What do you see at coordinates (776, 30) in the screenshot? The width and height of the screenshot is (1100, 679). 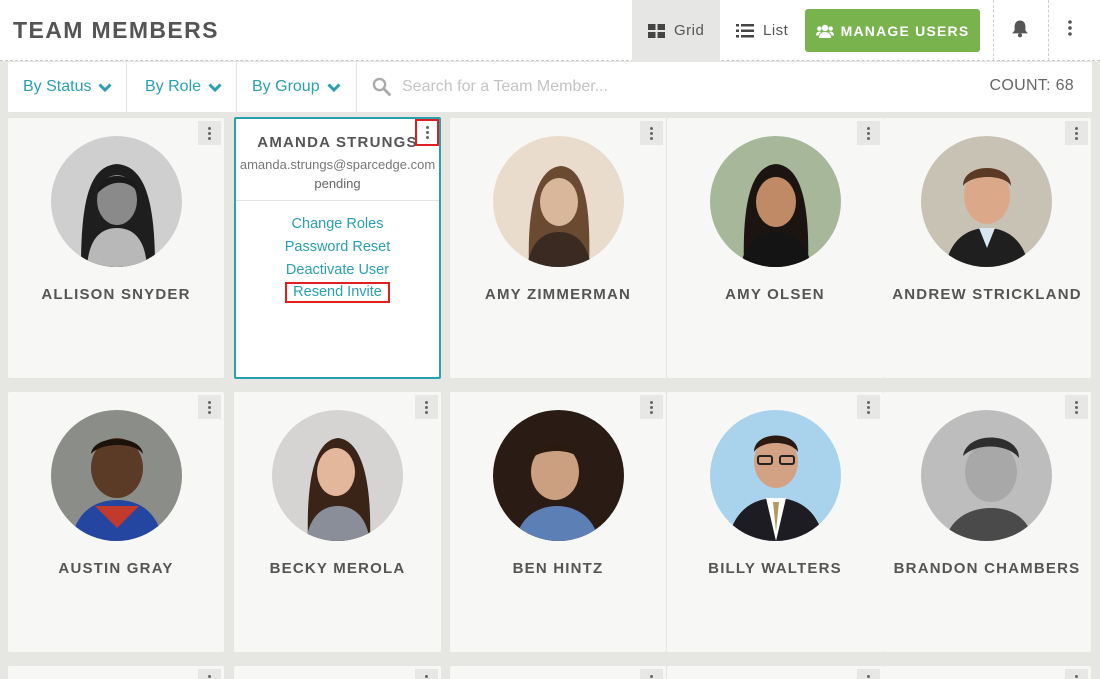 I see `list-view-label: List` at bounding box center [776, 30].